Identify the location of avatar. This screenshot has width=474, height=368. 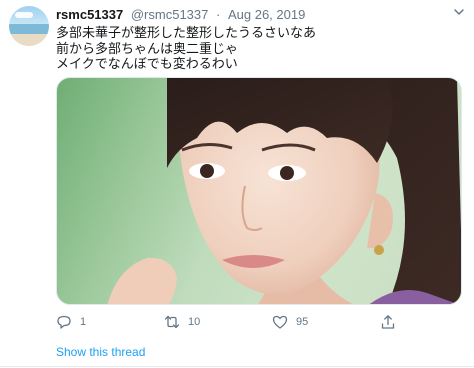
(29, 26).